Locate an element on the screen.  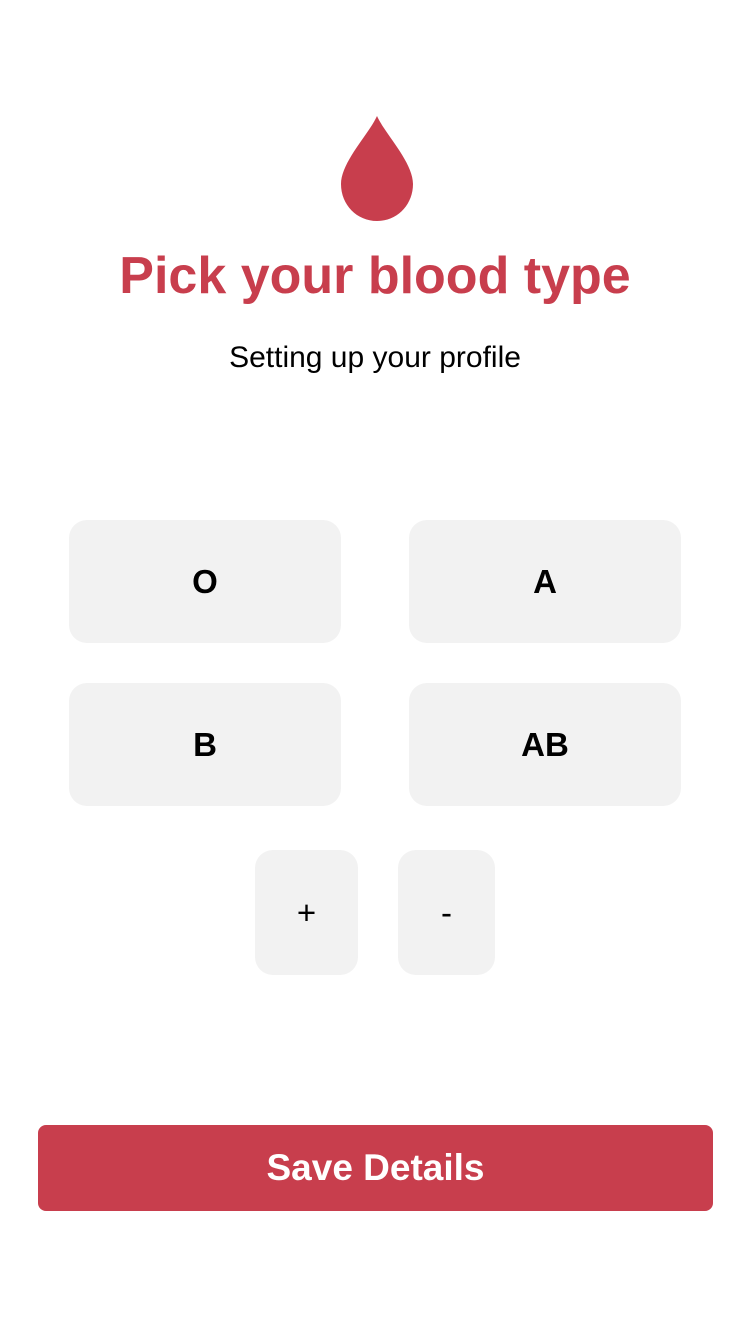
rh-negative-button: - is located at coordinates (446, 912).